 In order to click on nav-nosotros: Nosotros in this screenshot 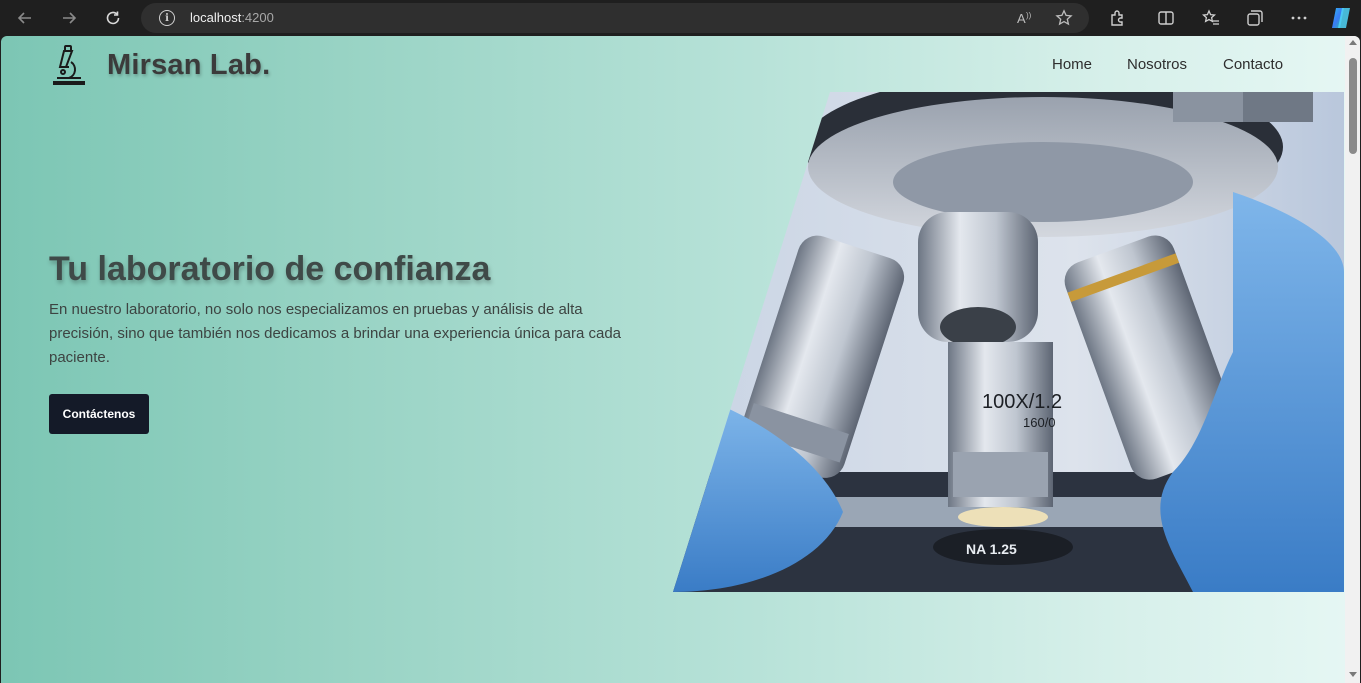, I will do `click(1157, 64)`.